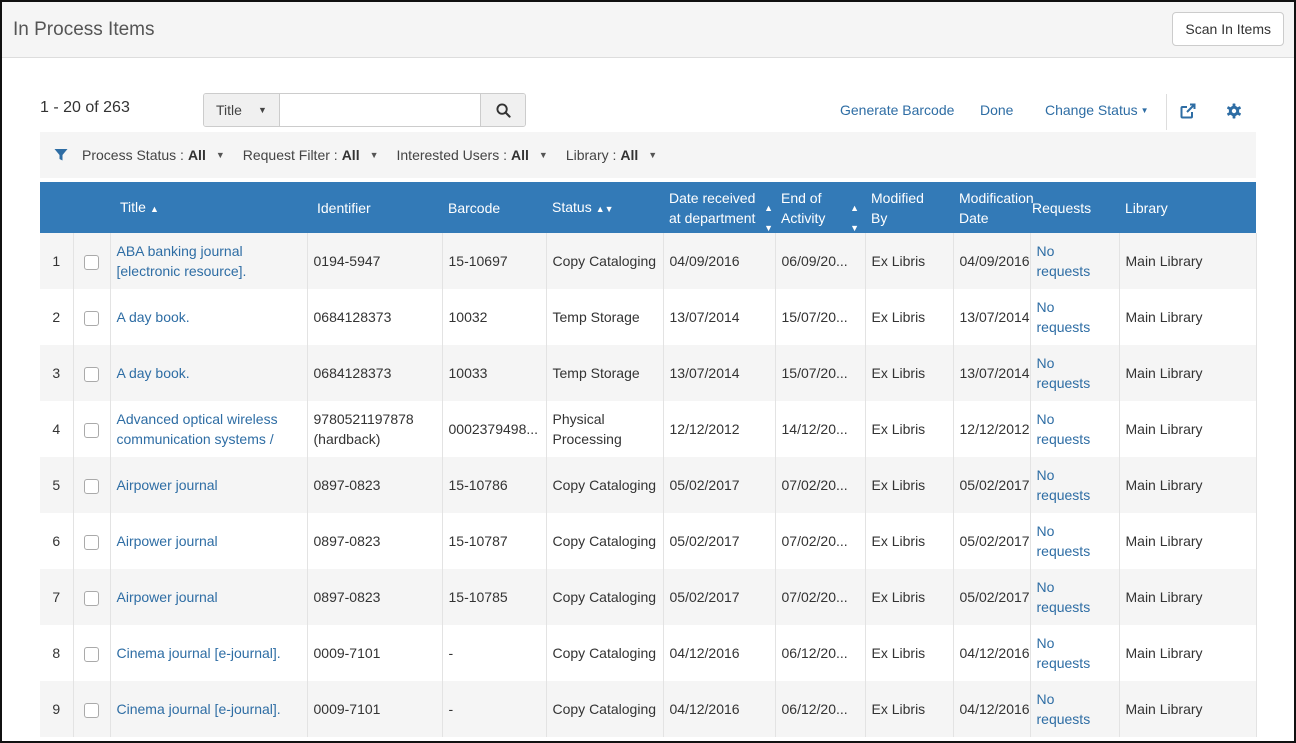 This screenshot has height=743, width=1296. Describe the element at coordinates (1188, 111) in the screenshot. I see `external-link-icon` at that location.